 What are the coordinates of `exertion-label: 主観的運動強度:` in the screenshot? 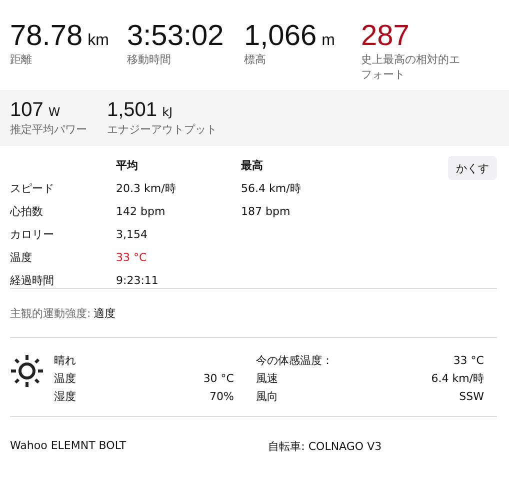 It's located at (50, 313).